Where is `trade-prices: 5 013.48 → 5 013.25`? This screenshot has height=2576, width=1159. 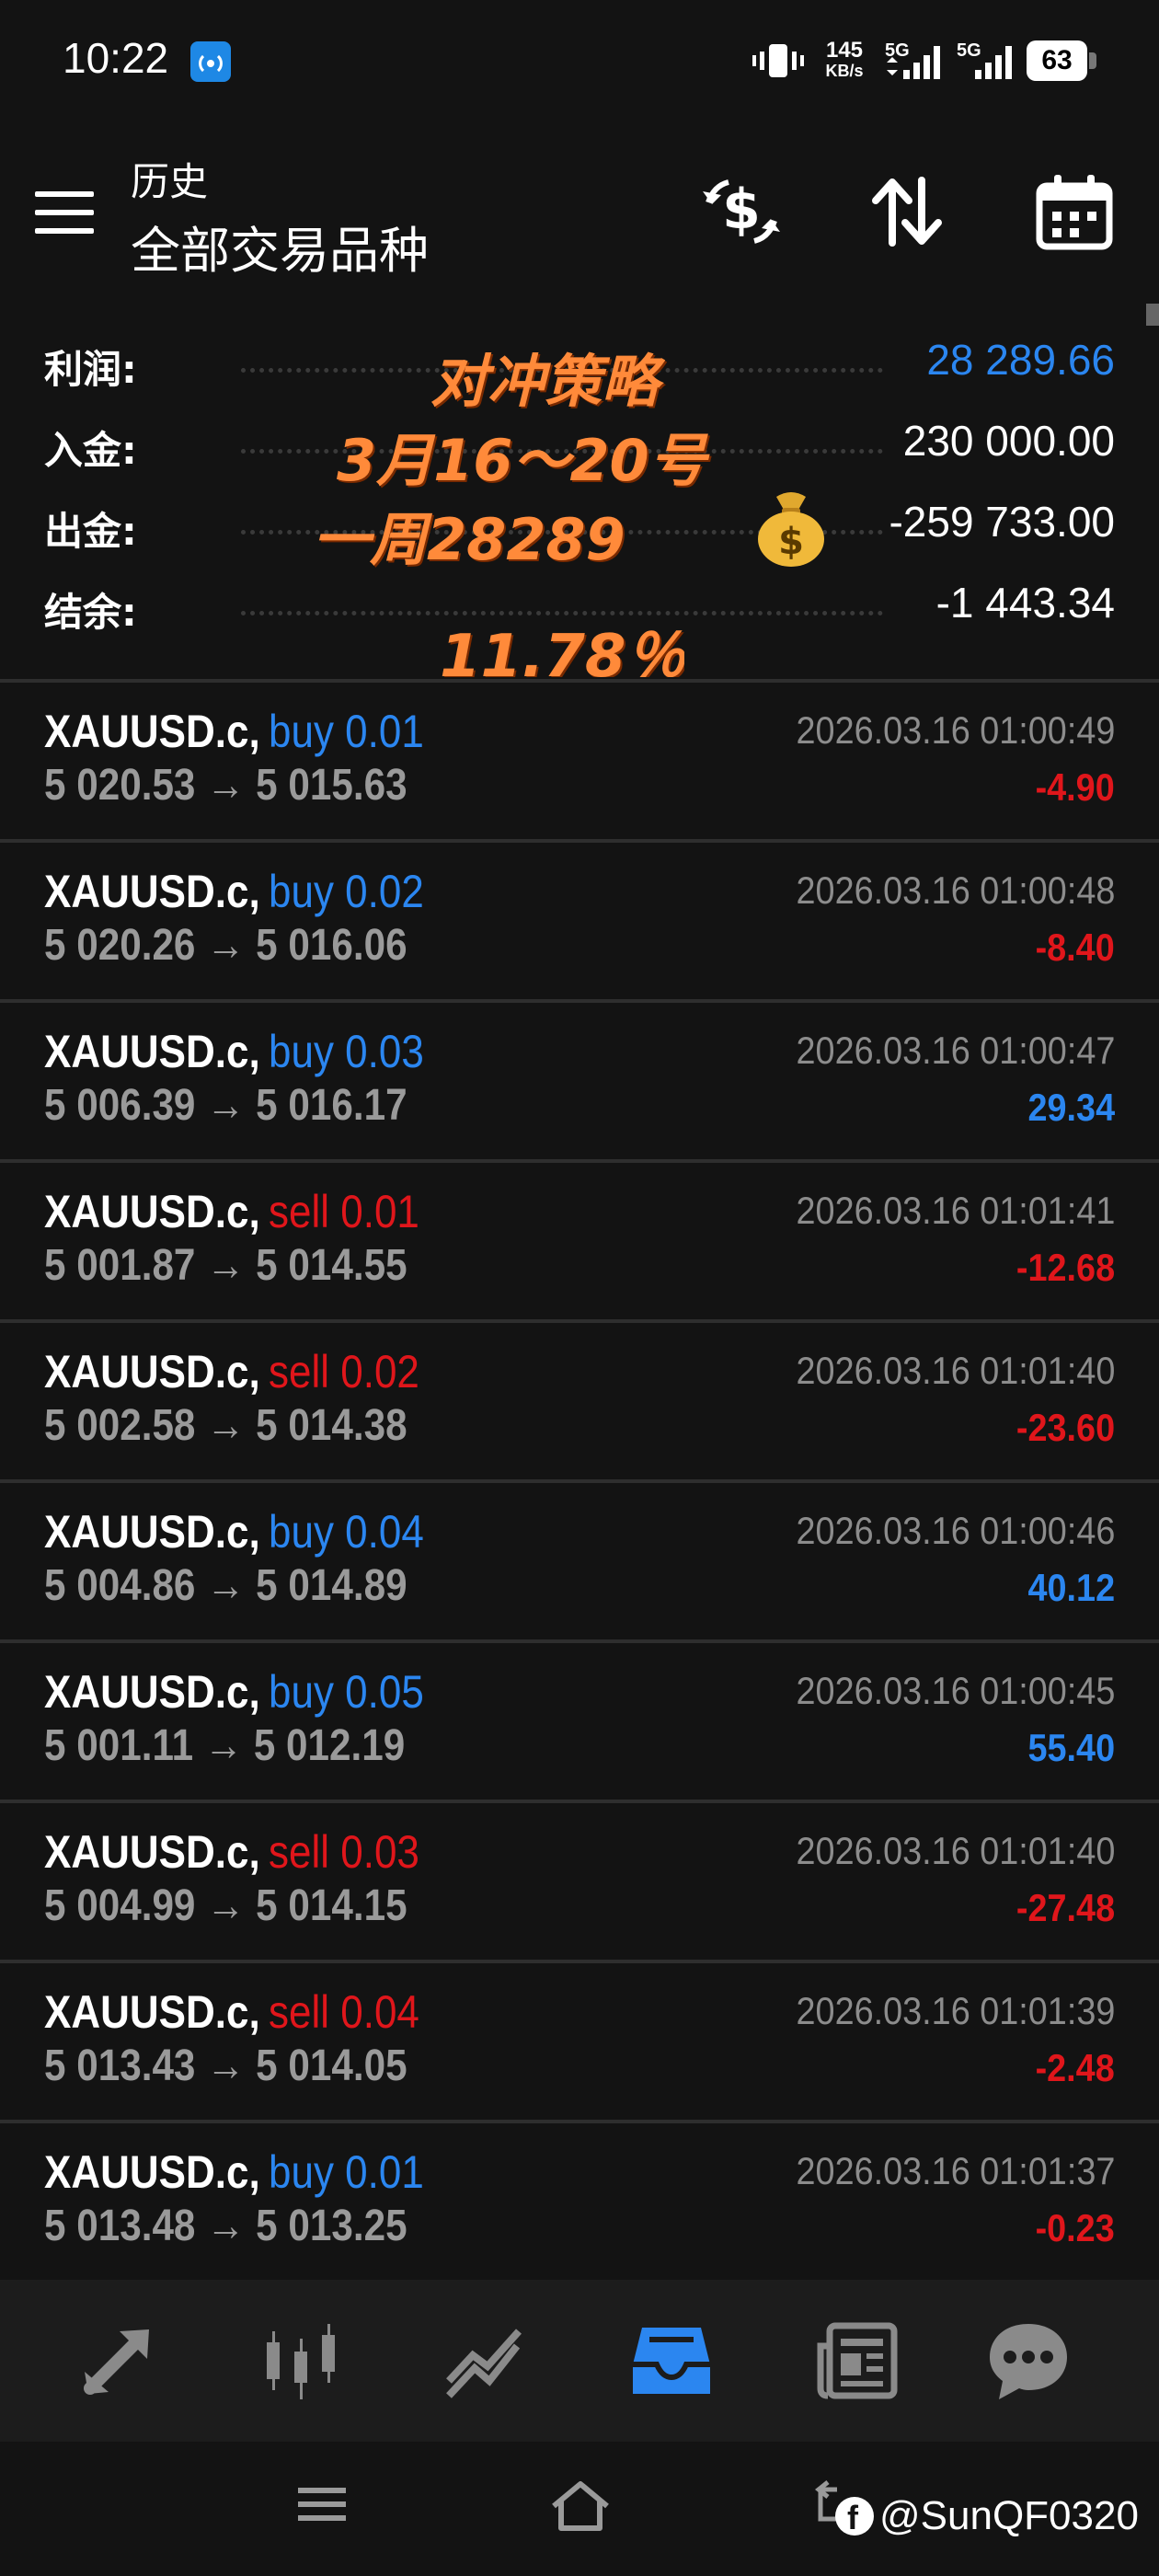
trade-prices: 5 013.48 → 5 013.25 is located at coordinates (225, 2226).